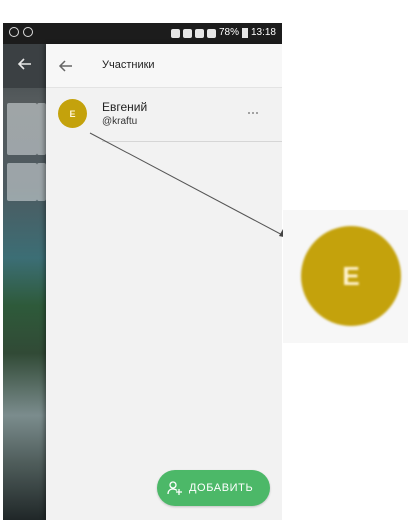 The height and width of the screenshot is (529, 408). What do you see at coordinates (28, 32) in the screenshot?
I see `at-icon` at bounding box center [28, 32].